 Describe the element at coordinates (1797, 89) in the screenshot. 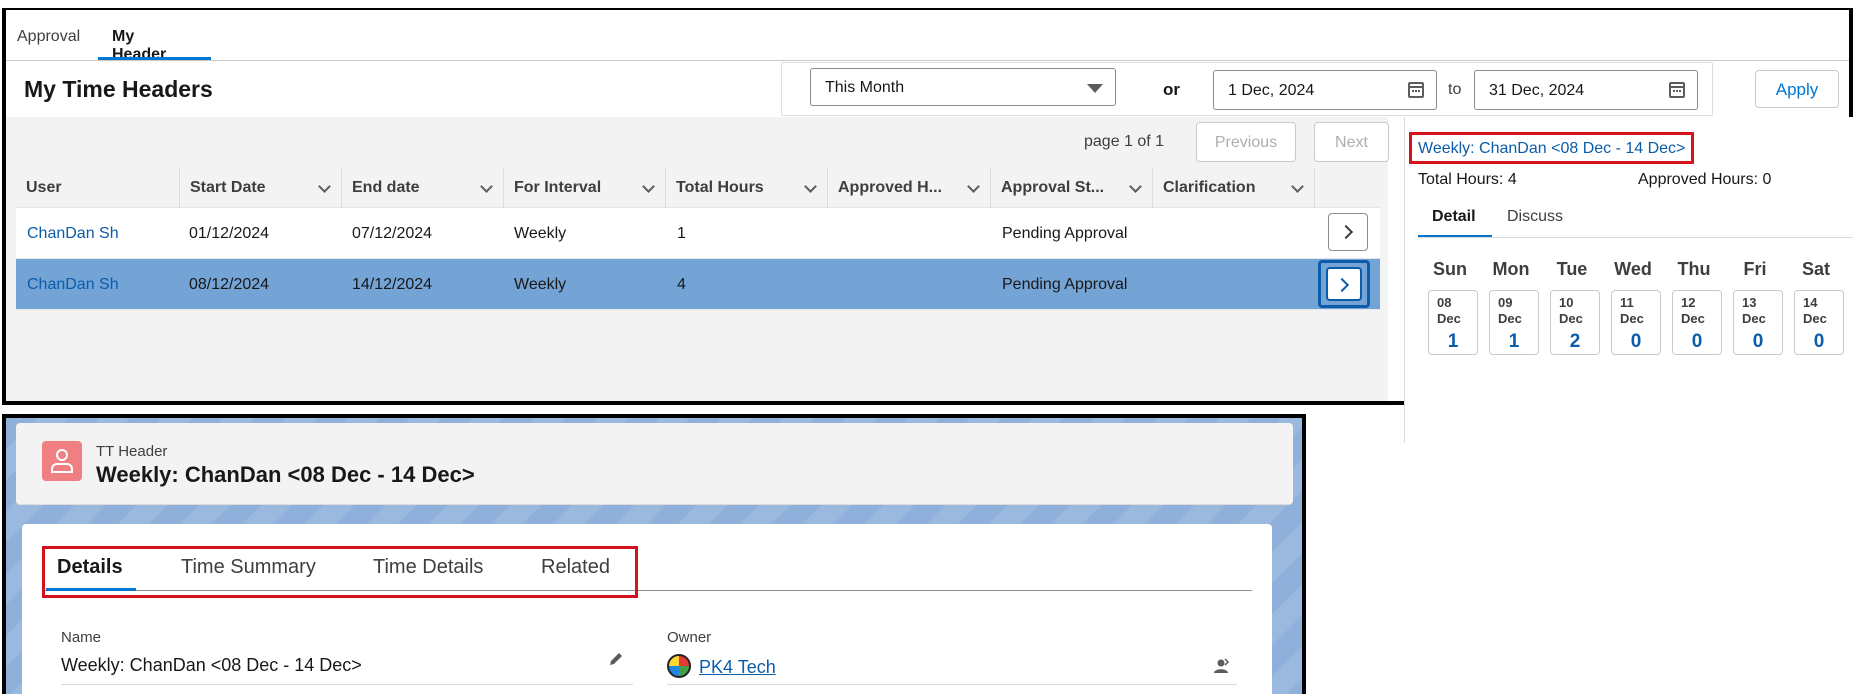

I see `apply-button: Apply` at that location.